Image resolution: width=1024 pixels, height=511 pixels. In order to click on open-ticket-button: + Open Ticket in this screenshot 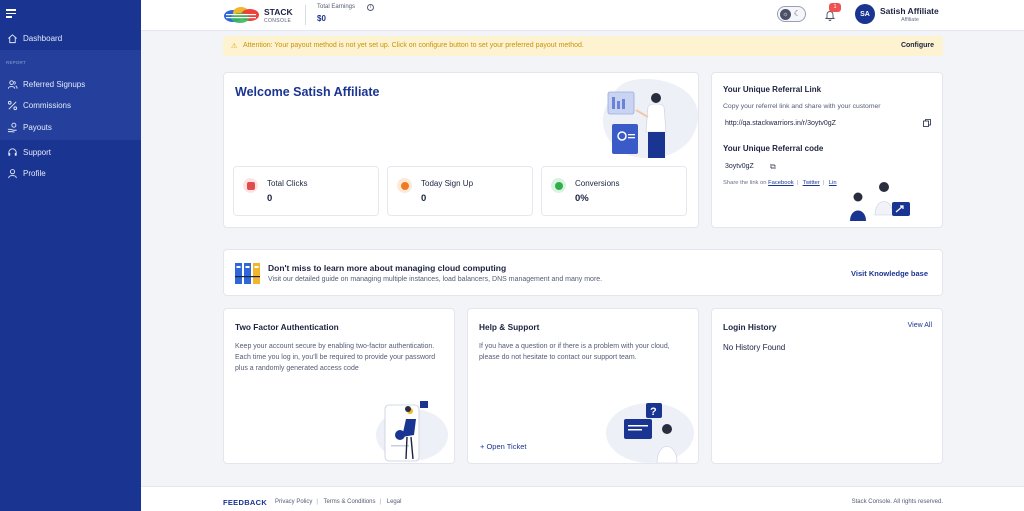, I will do `click(503, 446)`.